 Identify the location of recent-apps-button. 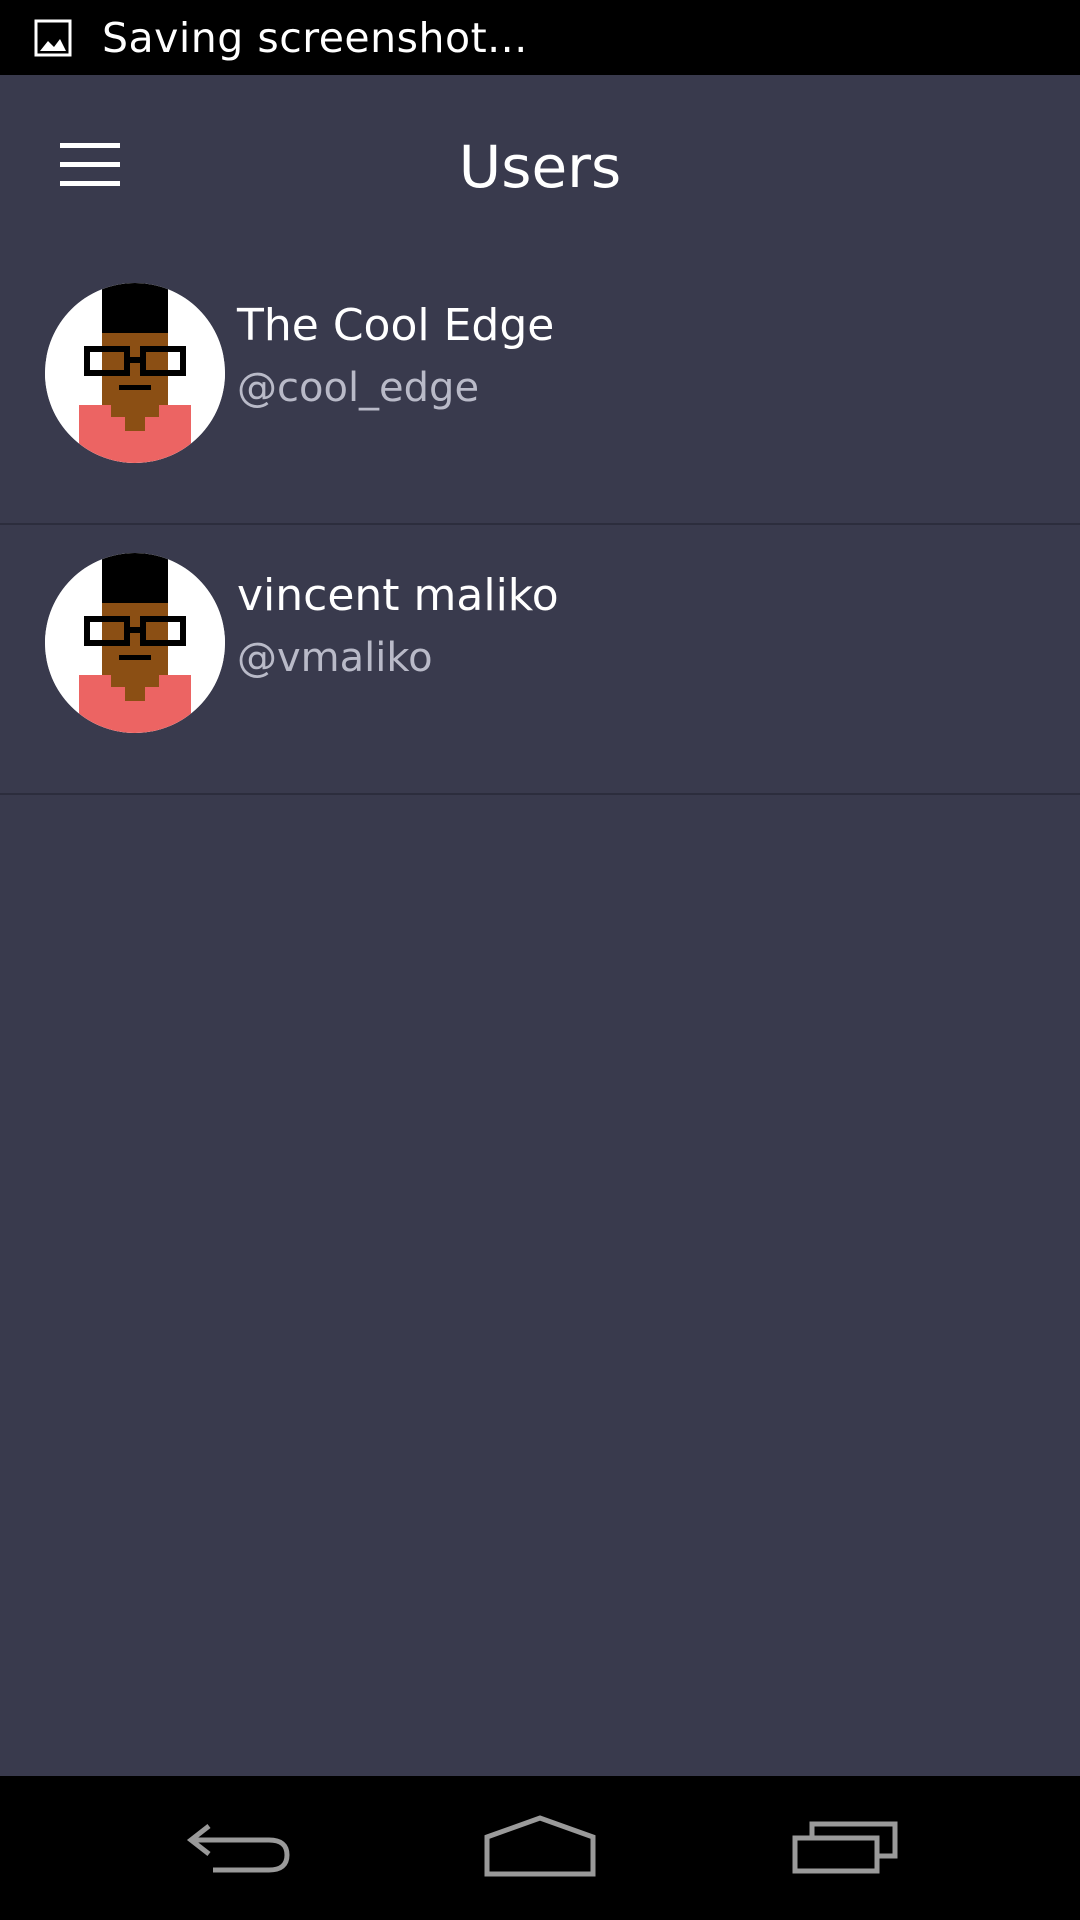
(845, 1846).